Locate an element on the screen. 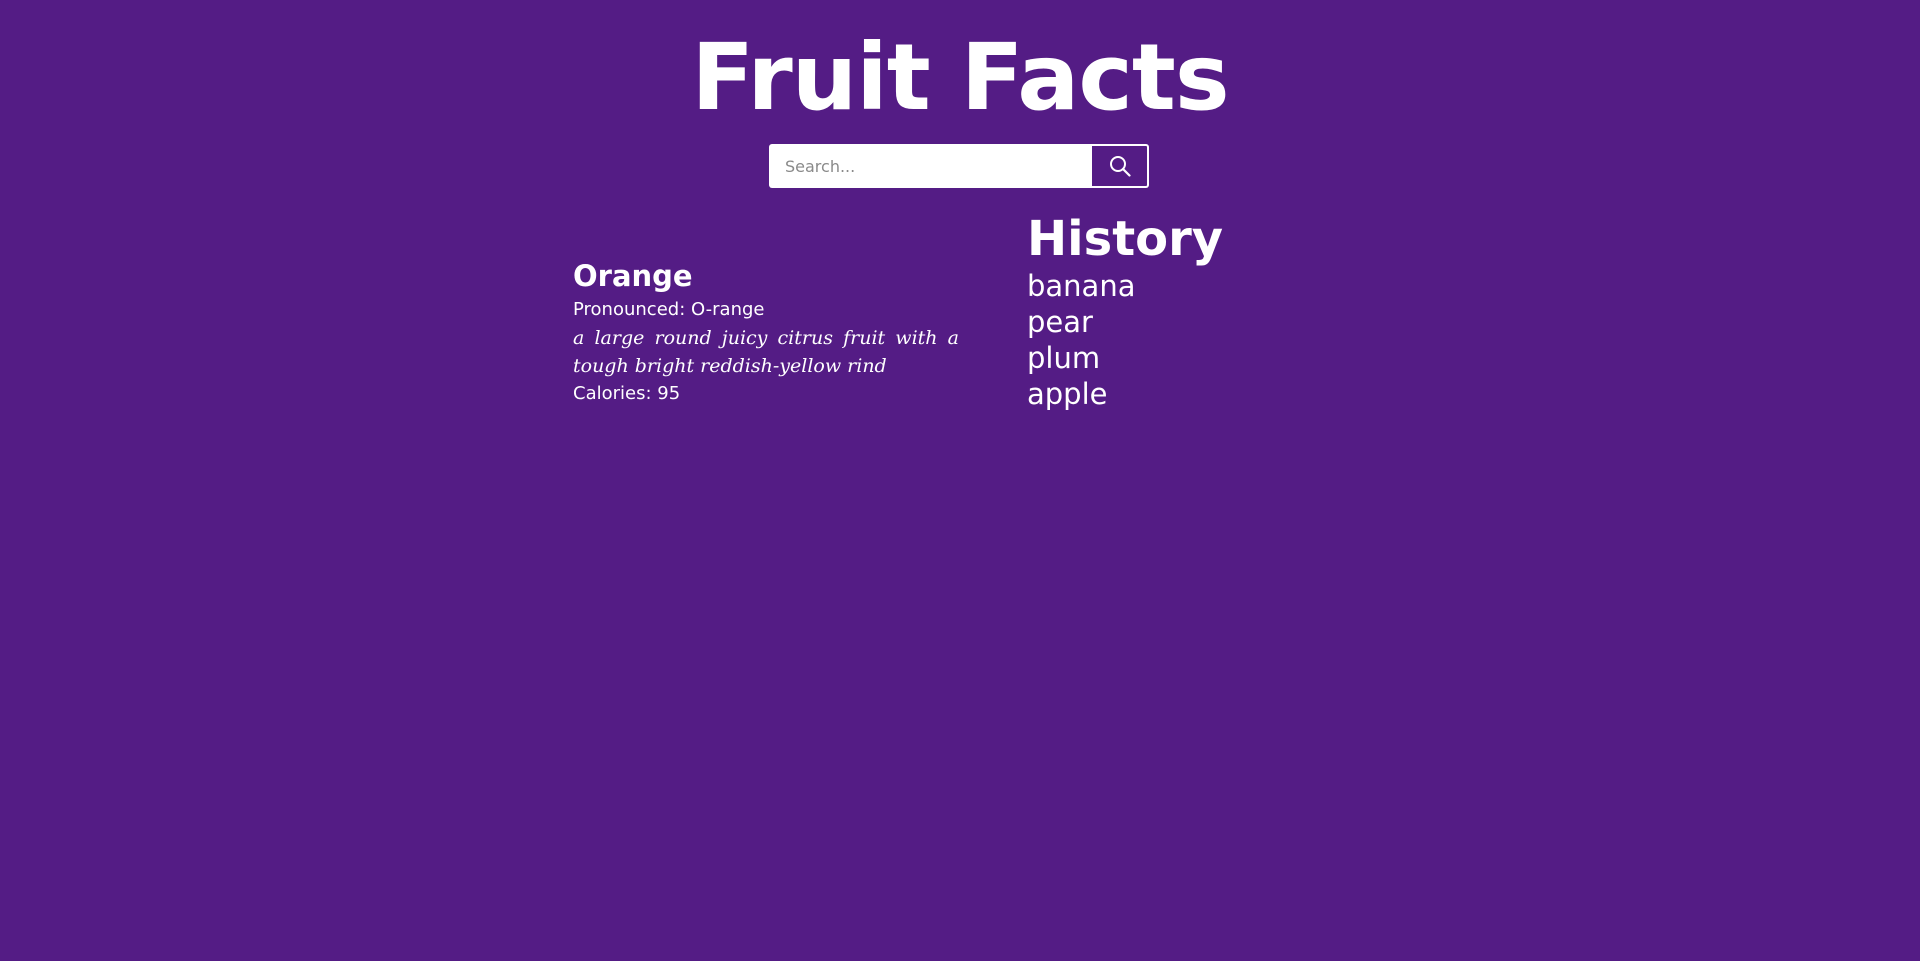 Image resolution: width=1920 pixels, height=961 pixels. history-item-plum: plum is located at coordinates (1125, 358).